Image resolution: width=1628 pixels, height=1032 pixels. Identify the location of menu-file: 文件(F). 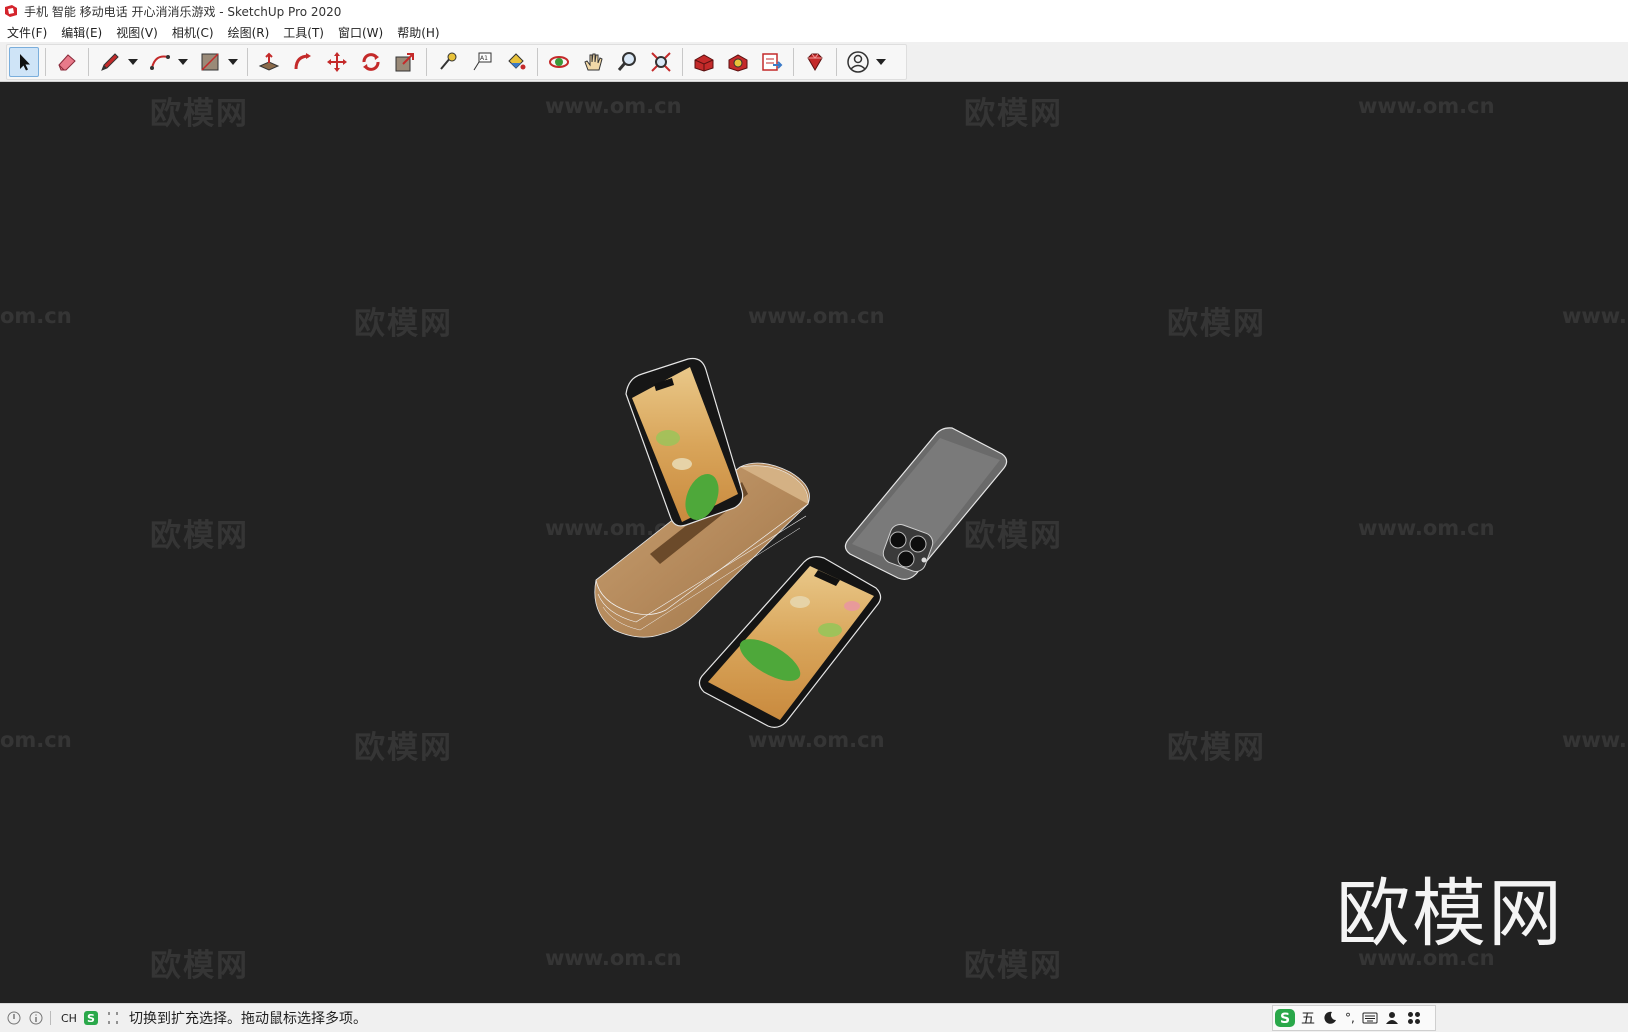
(27, 32).